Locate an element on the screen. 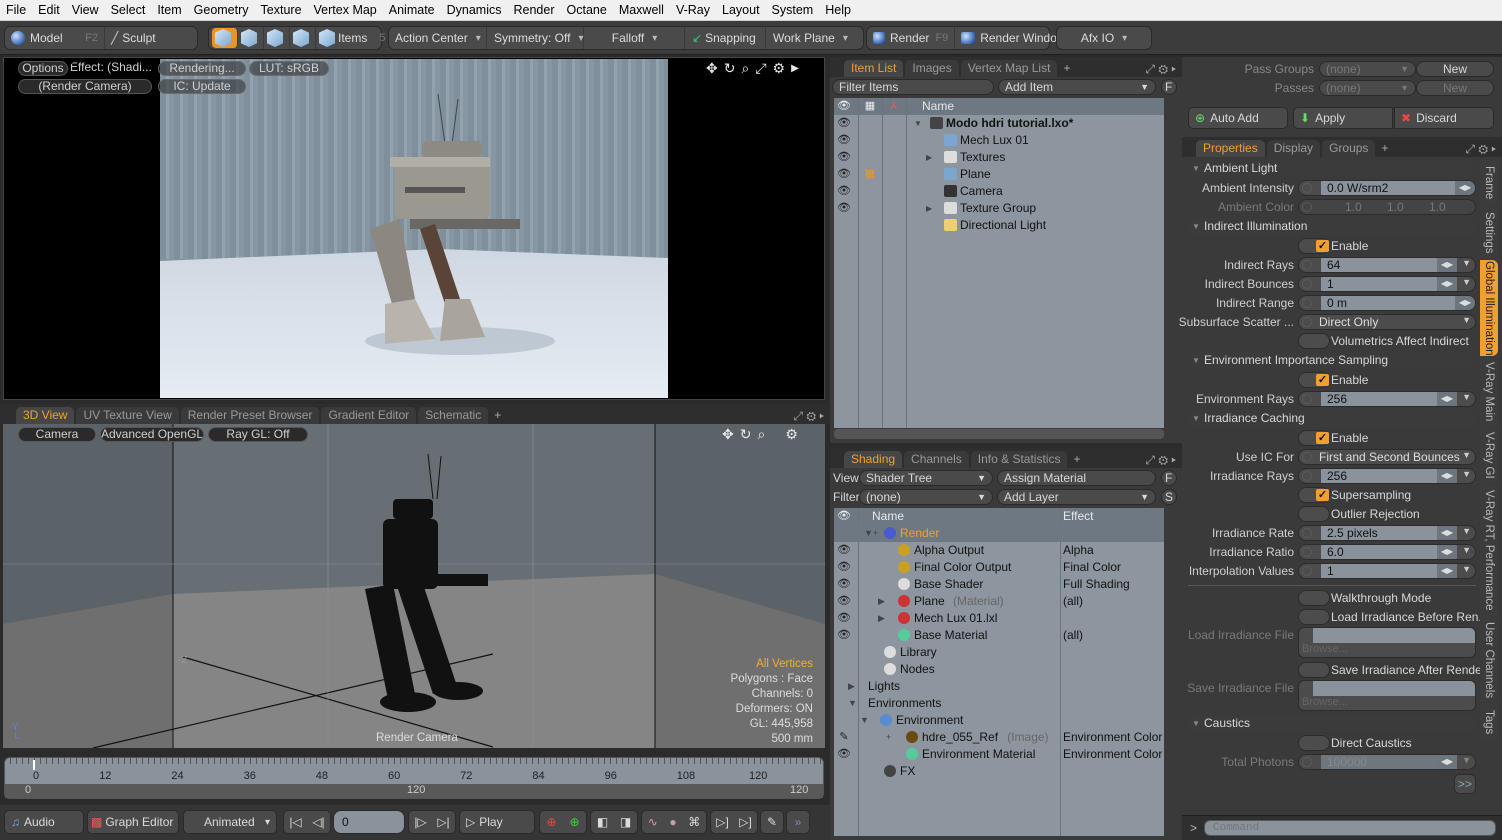 The image size is (1502, 840). expand-arrow-icon: ▼ is located at coordinates (864, 720).